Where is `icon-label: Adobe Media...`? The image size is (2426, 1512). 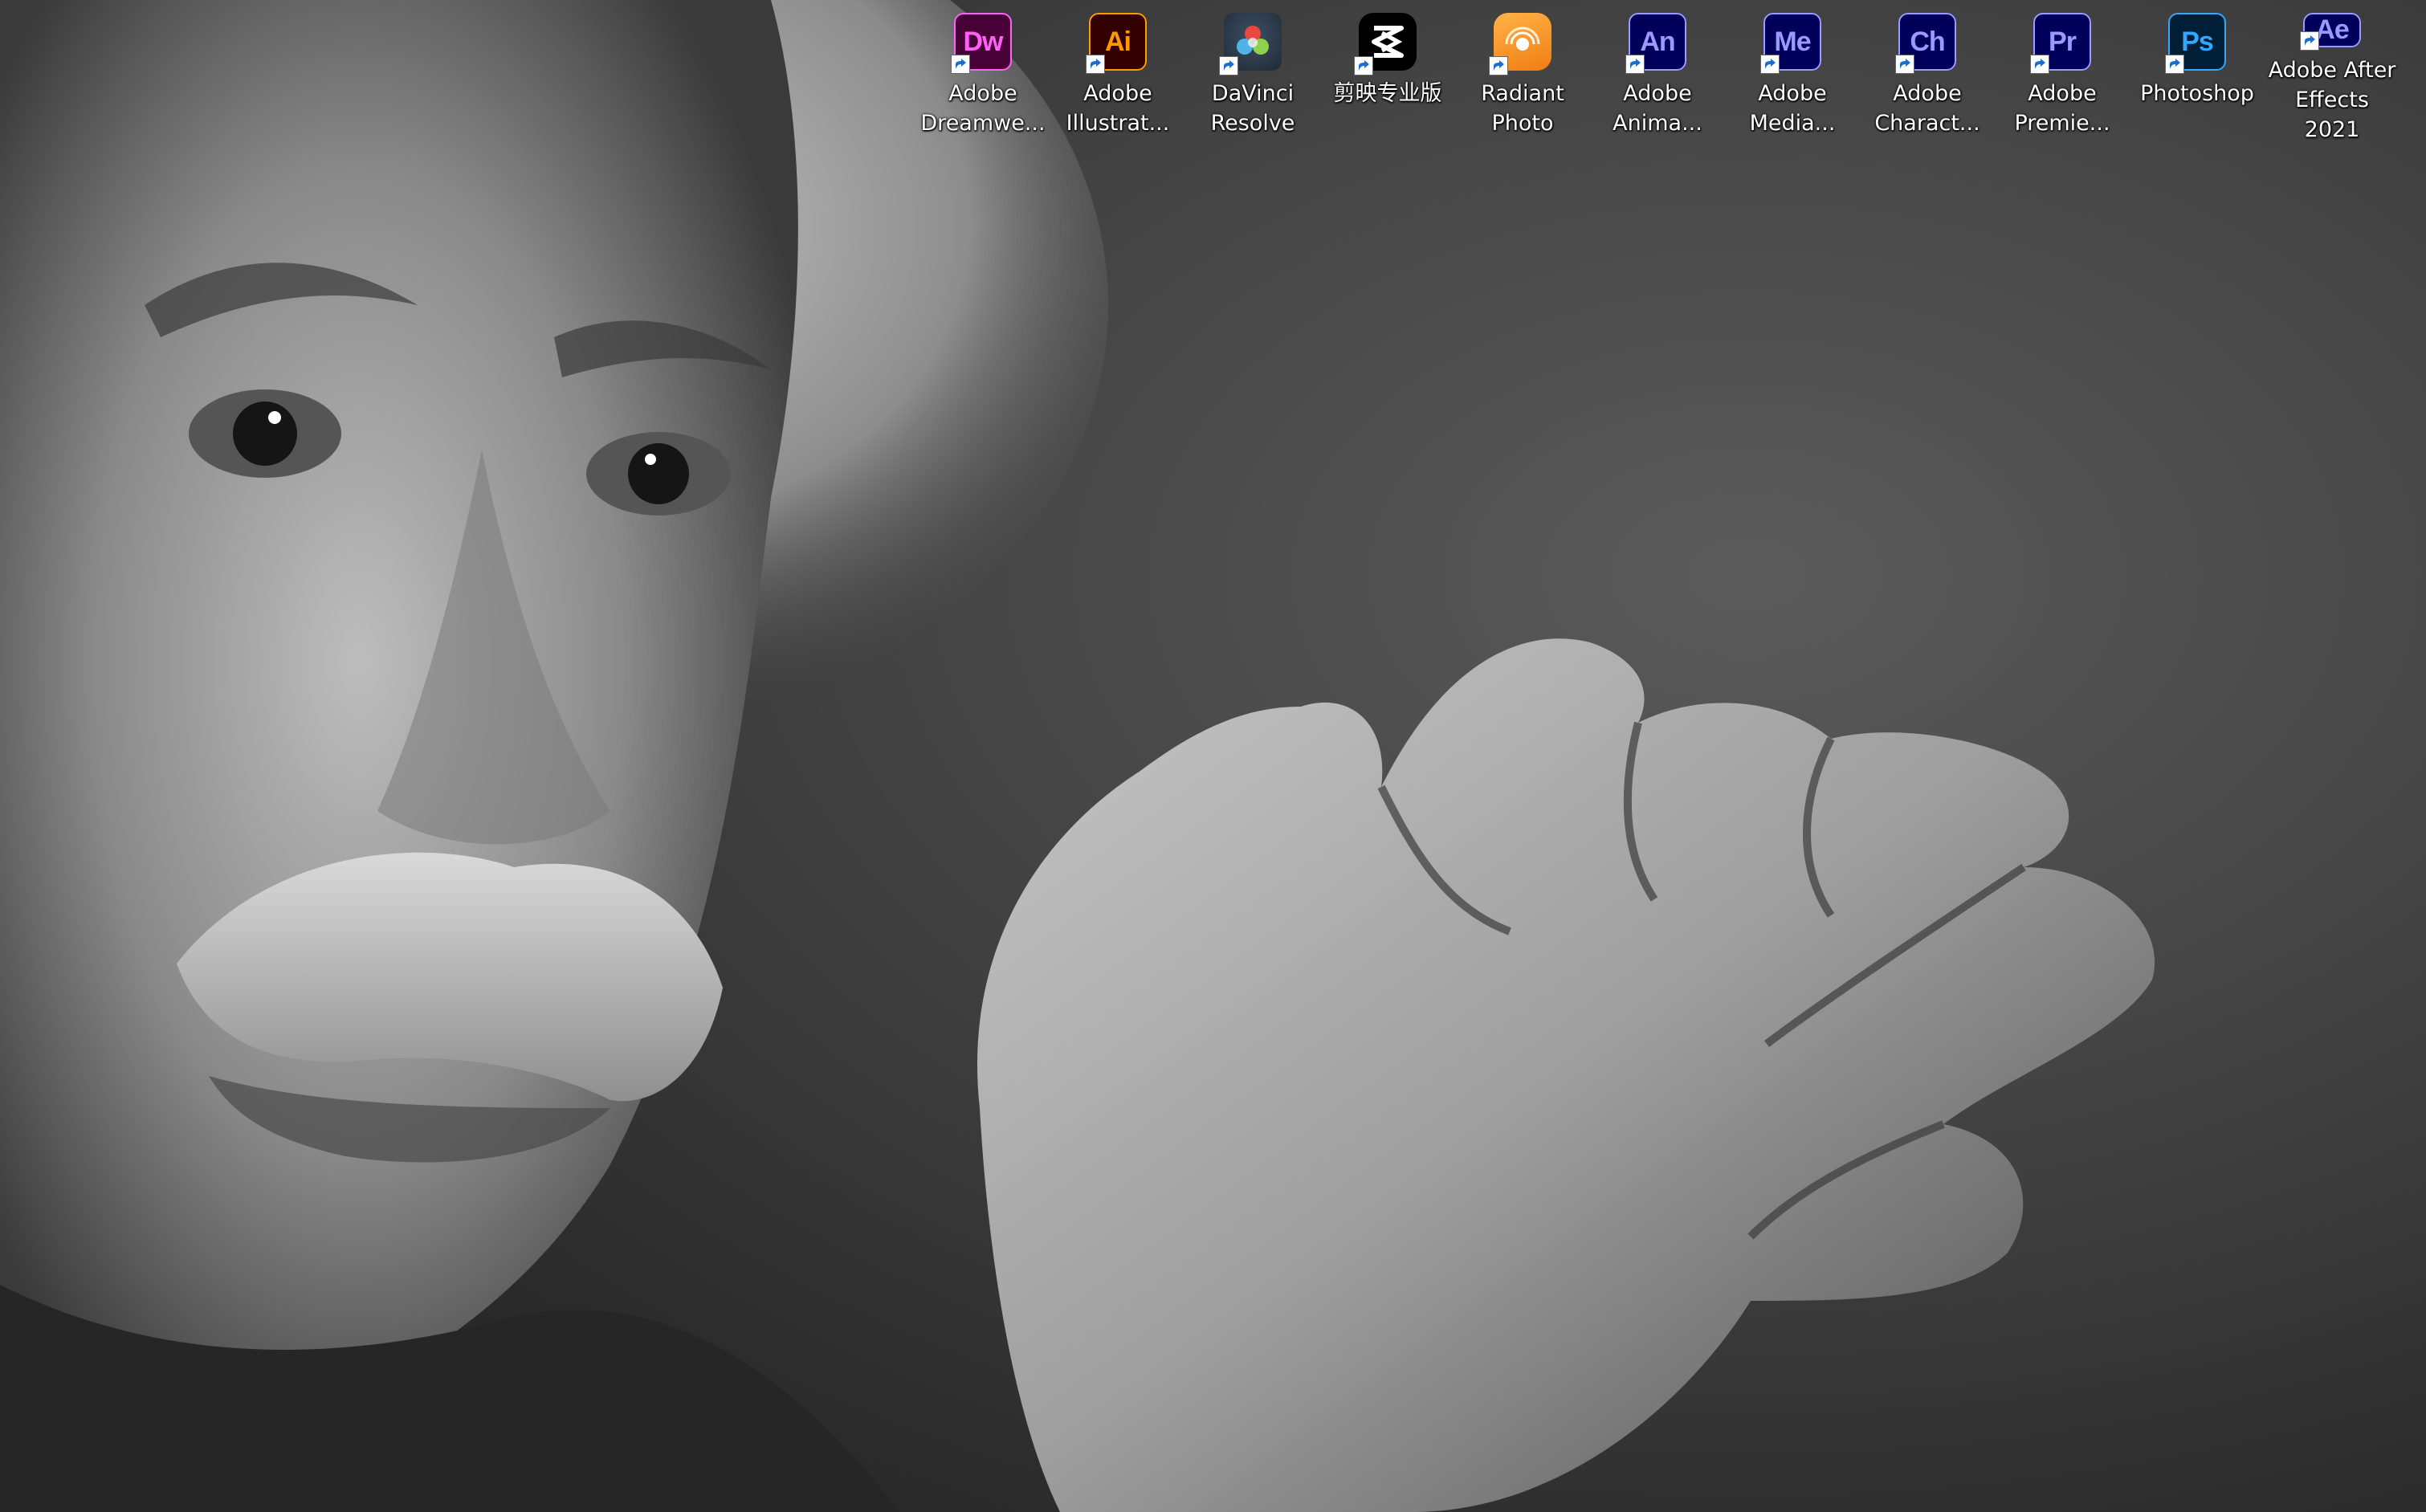 icon-label: Adobe Media... is located at coordinates (1793, 109).